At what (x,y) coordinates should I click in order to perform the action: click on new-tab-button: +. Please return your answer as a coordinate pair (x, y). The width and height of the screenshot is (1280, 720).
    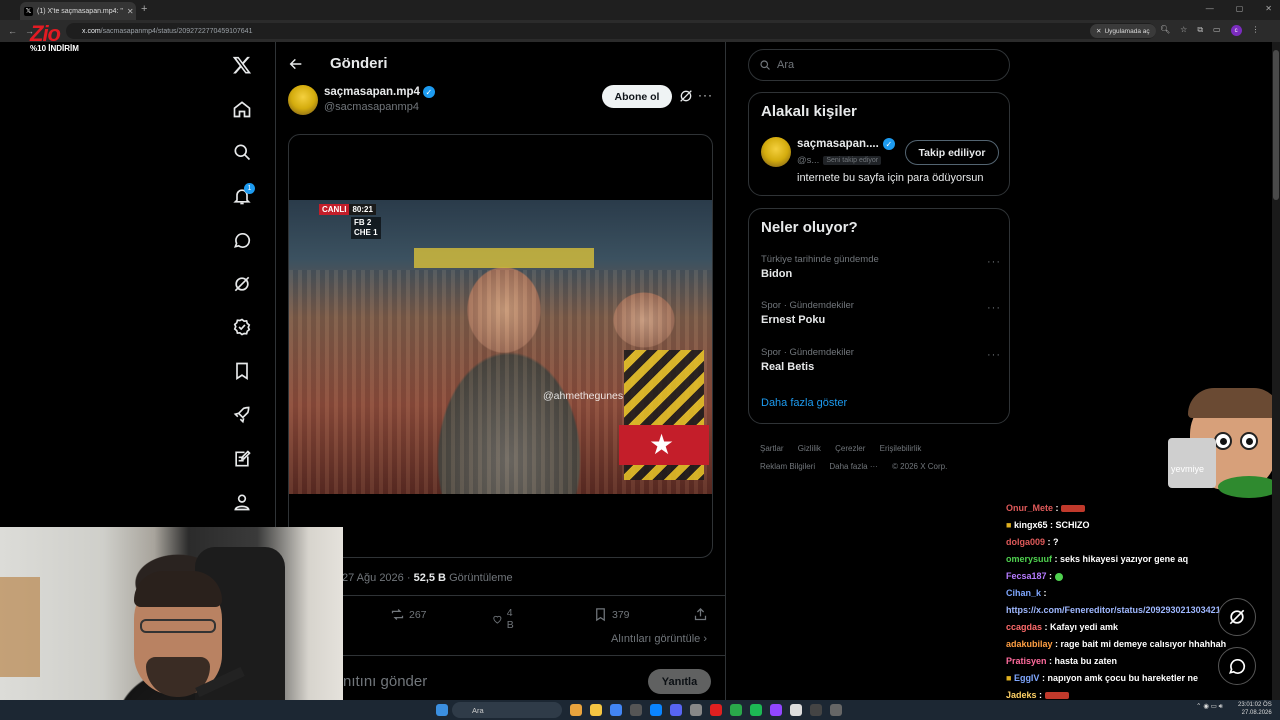
    Looking at the image, I should click on (144, 9).